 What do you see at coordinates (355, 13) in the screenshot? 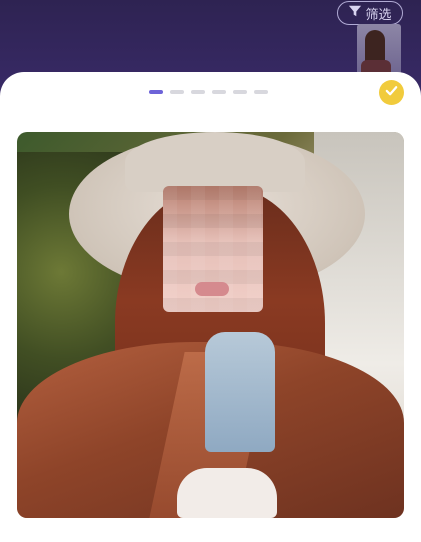
I see `funnel-icon` at bounding box center [355, 13].